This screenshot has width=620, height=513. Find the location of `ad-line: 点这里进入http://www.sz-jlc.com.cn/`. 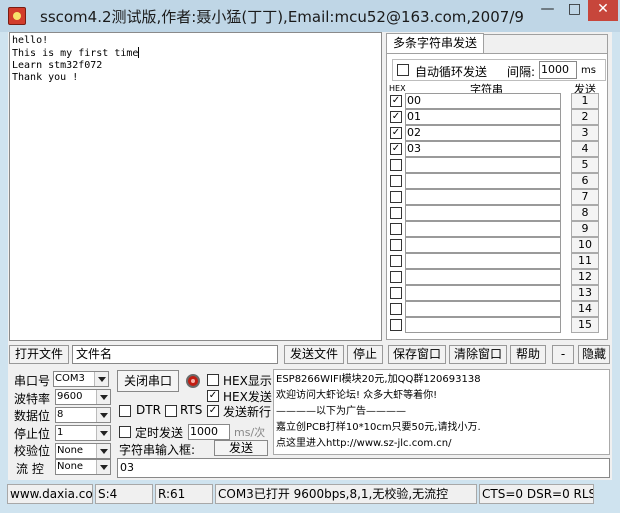

ad-line: 点这里进入http://www.sz-jlc.com.cn/ is located at coordinates (441, 444).